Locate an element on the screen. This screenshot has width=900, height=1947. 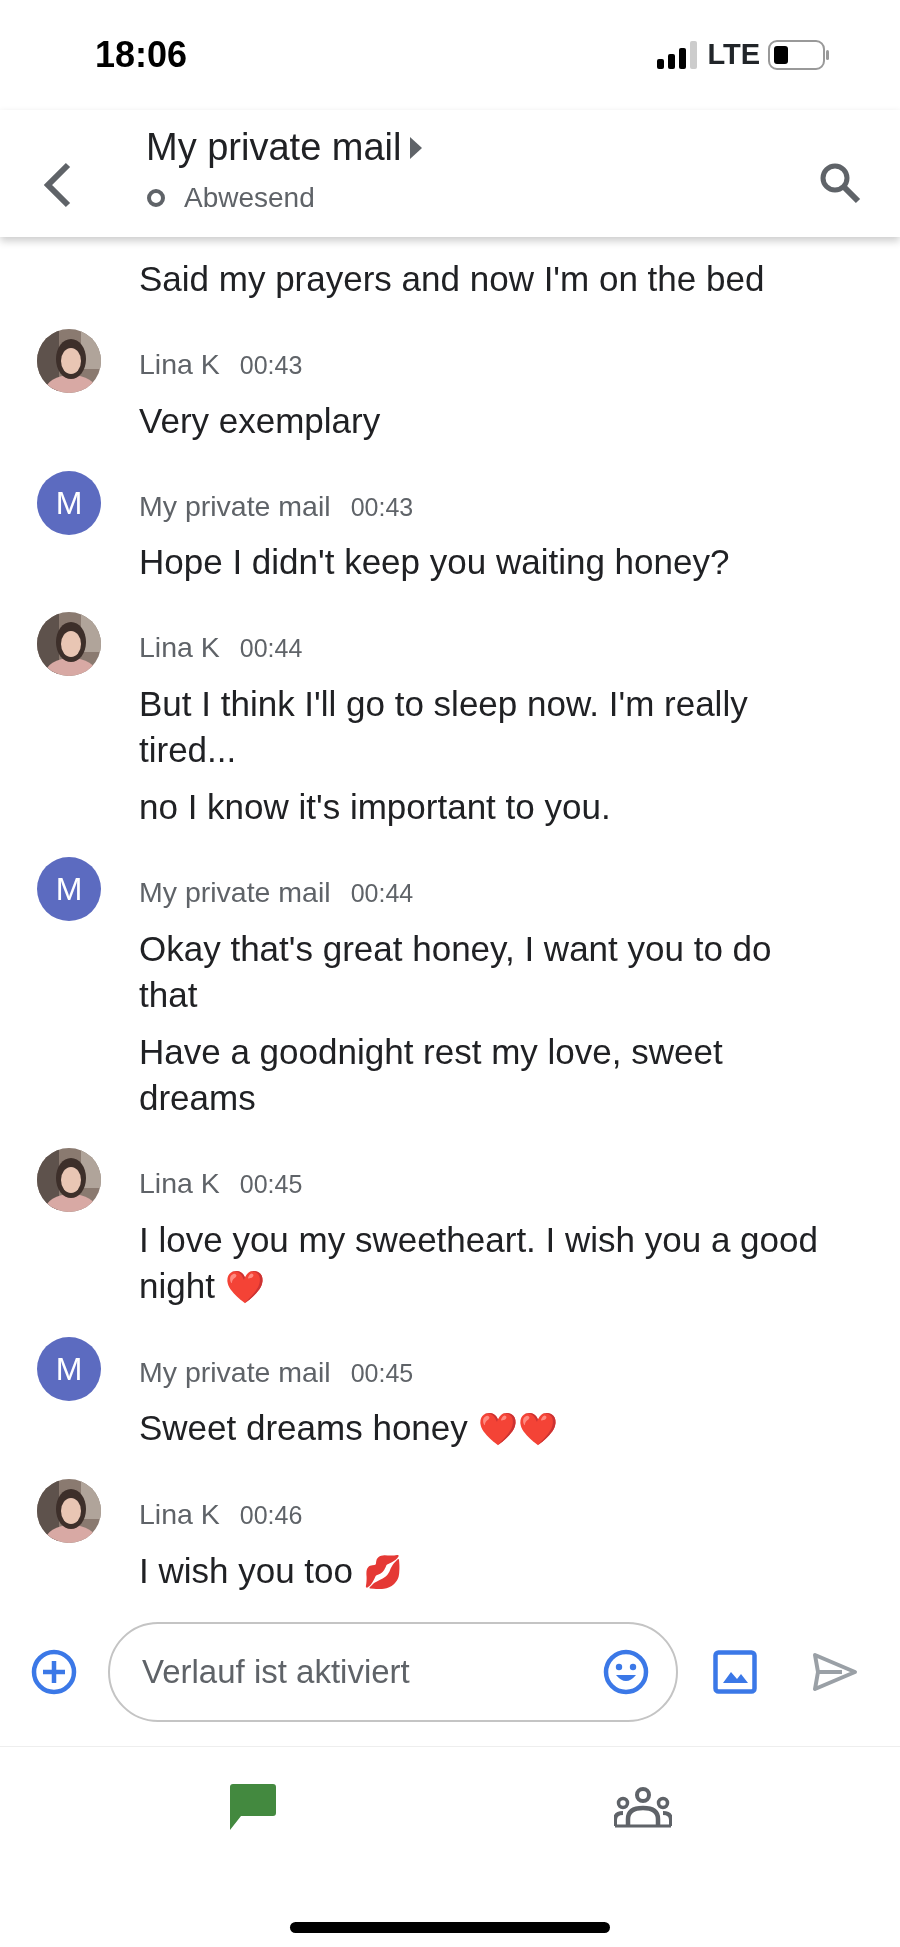
message-text: Okay that's great honey, I want you to do that is located at coordinates (456, 971).